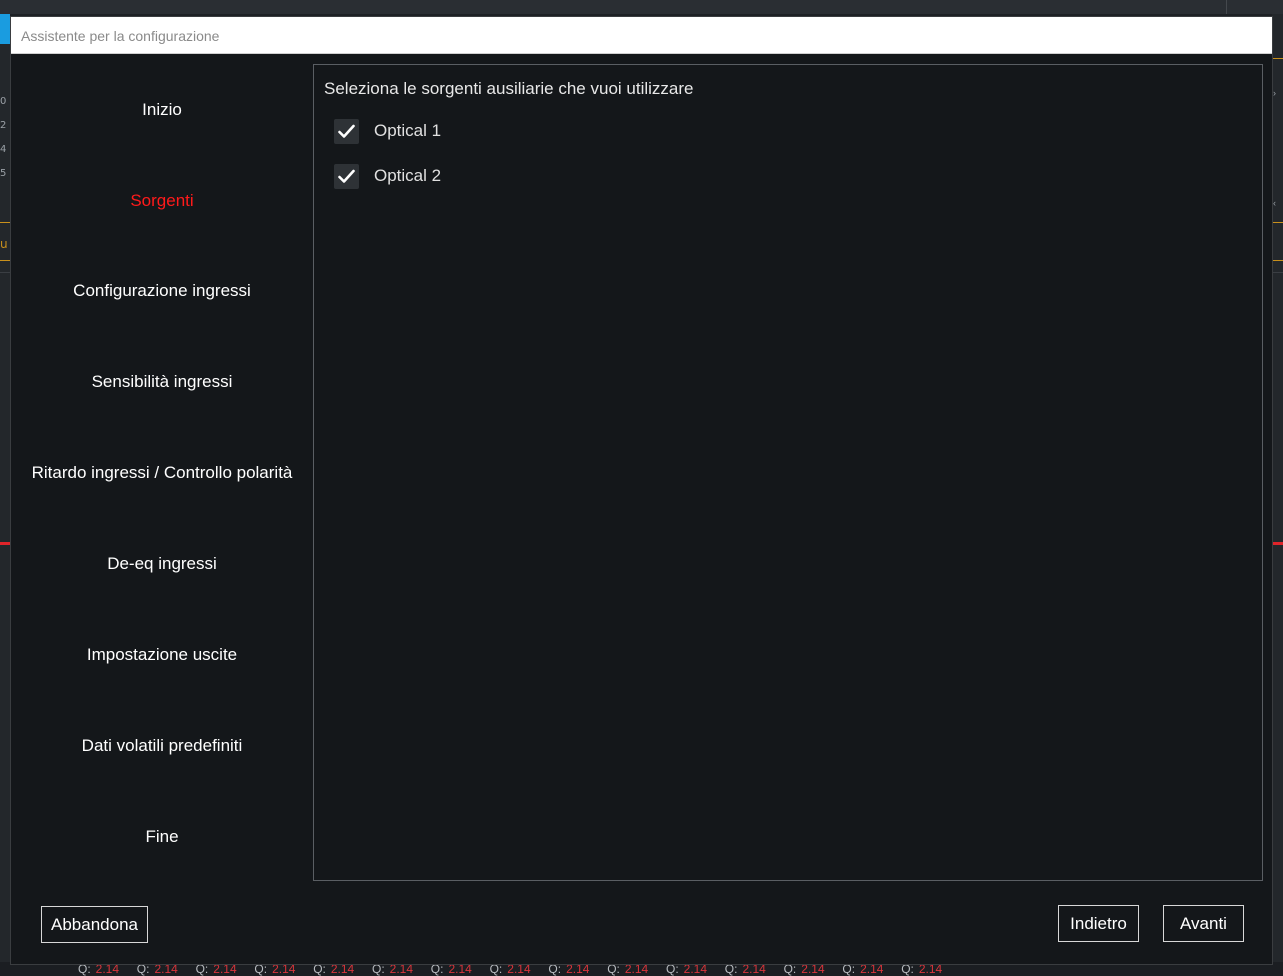 The height and width of the screenshot is (976, 1283). I want to click on background-number: 2, so click(3, 125).